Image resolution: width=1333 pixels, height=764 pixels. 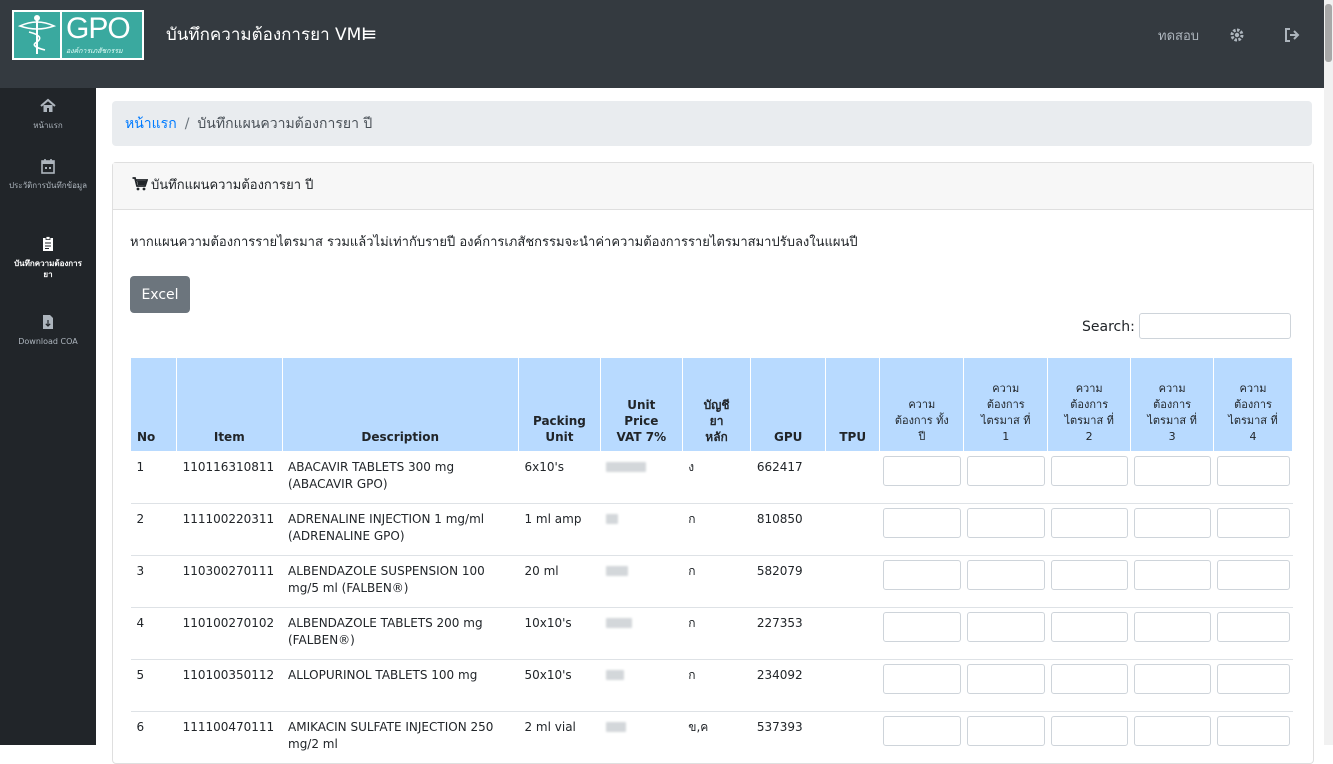 I want to click on home-icon, so click(x=48, y=108).